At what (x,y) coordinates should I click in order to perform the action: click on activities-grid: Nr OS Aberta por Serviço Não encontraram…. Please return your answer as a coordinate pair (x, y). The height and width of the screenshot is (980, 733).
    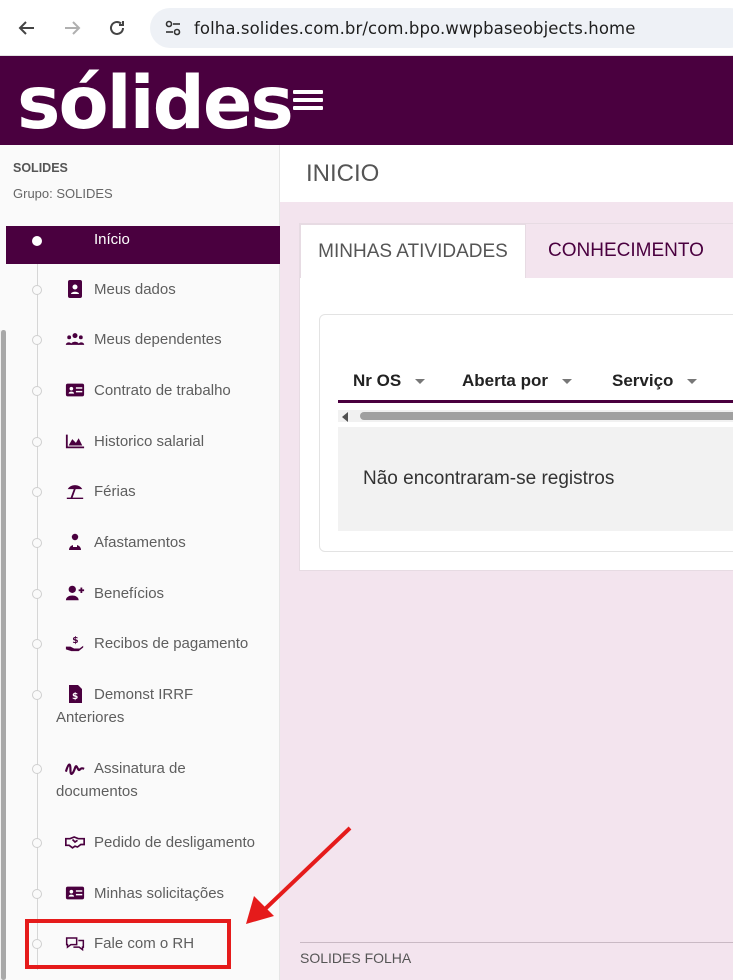
    Looking at the image, I should click on (526, 433).